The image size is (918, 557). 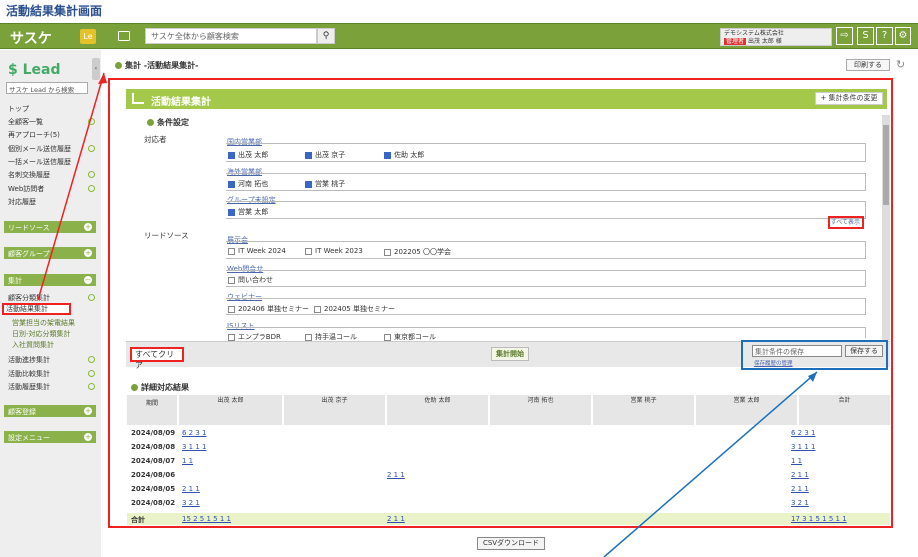 I want to click on date-cell: 2024/08/07, so click(x=153, y=461).